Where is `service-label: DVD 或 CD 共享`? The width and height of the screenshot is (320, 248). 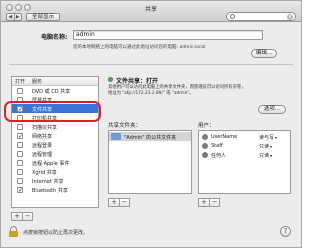 service-label: DVD 或 CD 共享 is located at coordinates (51, 92).